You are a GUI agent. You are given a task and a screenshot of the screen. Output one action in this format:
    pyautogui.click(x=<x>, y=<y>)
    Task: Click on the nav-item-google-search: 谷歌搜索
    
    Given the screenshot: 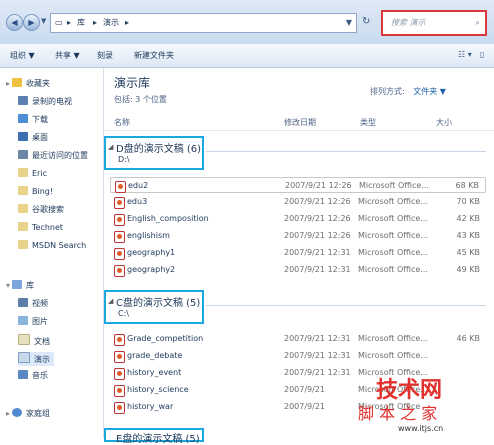 What is the action you would take?
    pyautogui.click(x=41, y=211)
    